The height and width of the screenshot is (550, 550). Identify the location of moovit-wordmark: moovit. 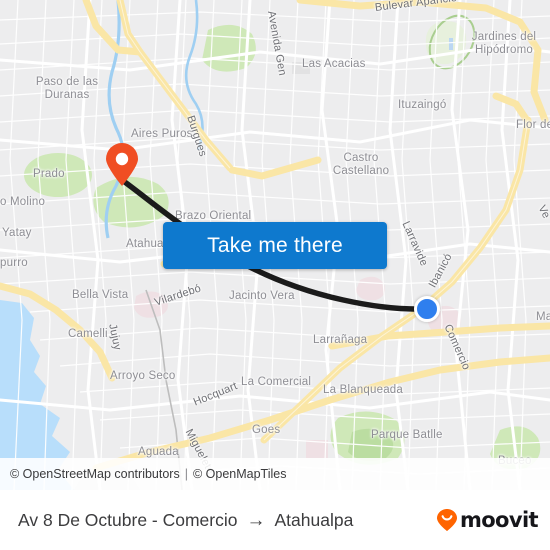
(499, 520).